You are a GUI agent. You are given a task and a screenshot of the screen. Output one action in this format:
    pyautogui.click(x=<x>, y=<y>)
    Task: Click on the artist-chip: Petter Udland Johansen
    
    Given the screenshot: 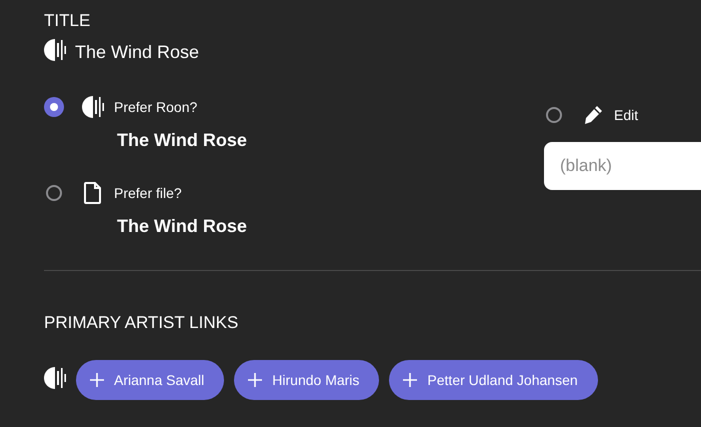 What is the action you would take?
    pyautogui.click(x=493, y=380)
    